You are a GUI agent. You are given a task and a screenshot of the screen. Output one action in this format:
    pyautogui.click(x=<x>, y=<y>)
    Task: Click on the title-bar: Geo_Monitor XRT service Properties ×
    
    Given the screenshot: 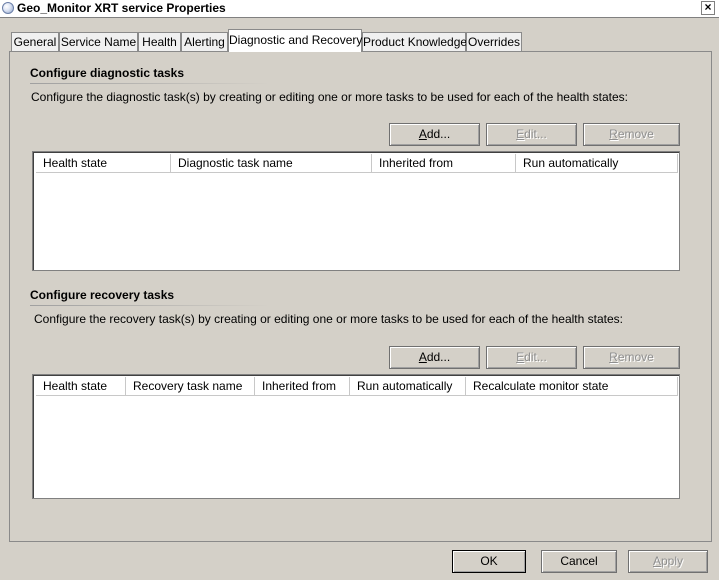 What is the action you would take?
    pyautogui.click(x=359, y=9)
    